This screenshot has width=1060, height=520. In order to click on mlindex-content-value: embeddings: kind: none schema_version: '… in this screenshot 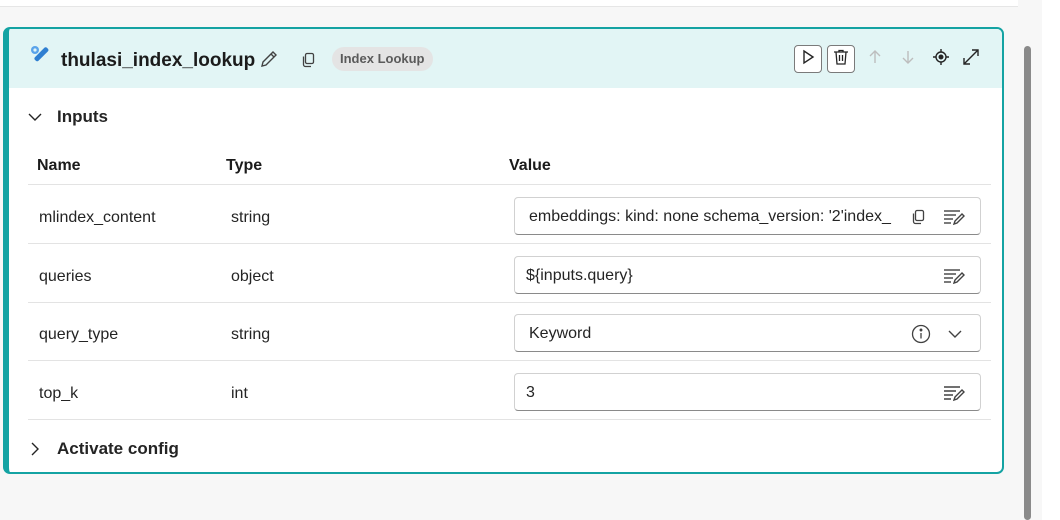, I will do `click(710, 216)`.